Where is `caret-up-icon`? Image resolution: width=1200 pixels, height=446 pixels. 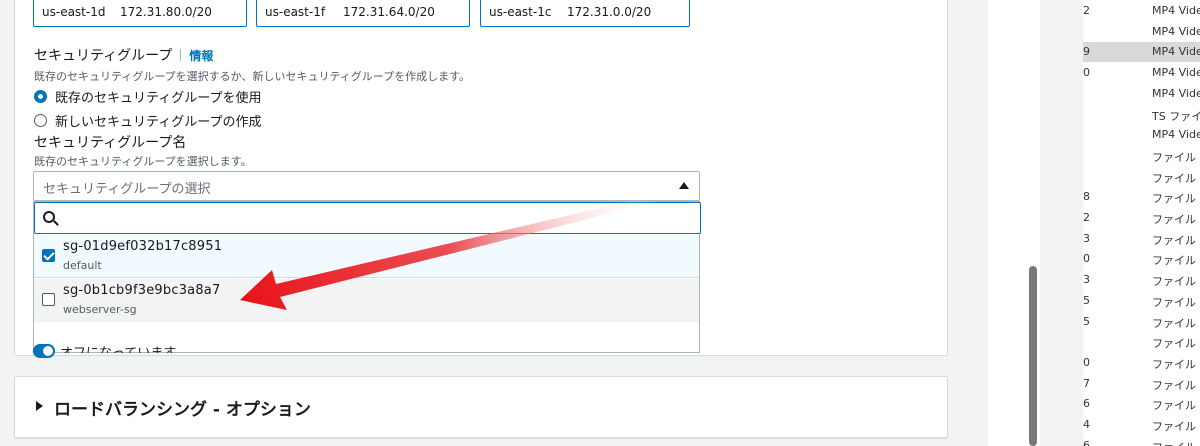
caret-up-icon is located at coordinates (684, 185).